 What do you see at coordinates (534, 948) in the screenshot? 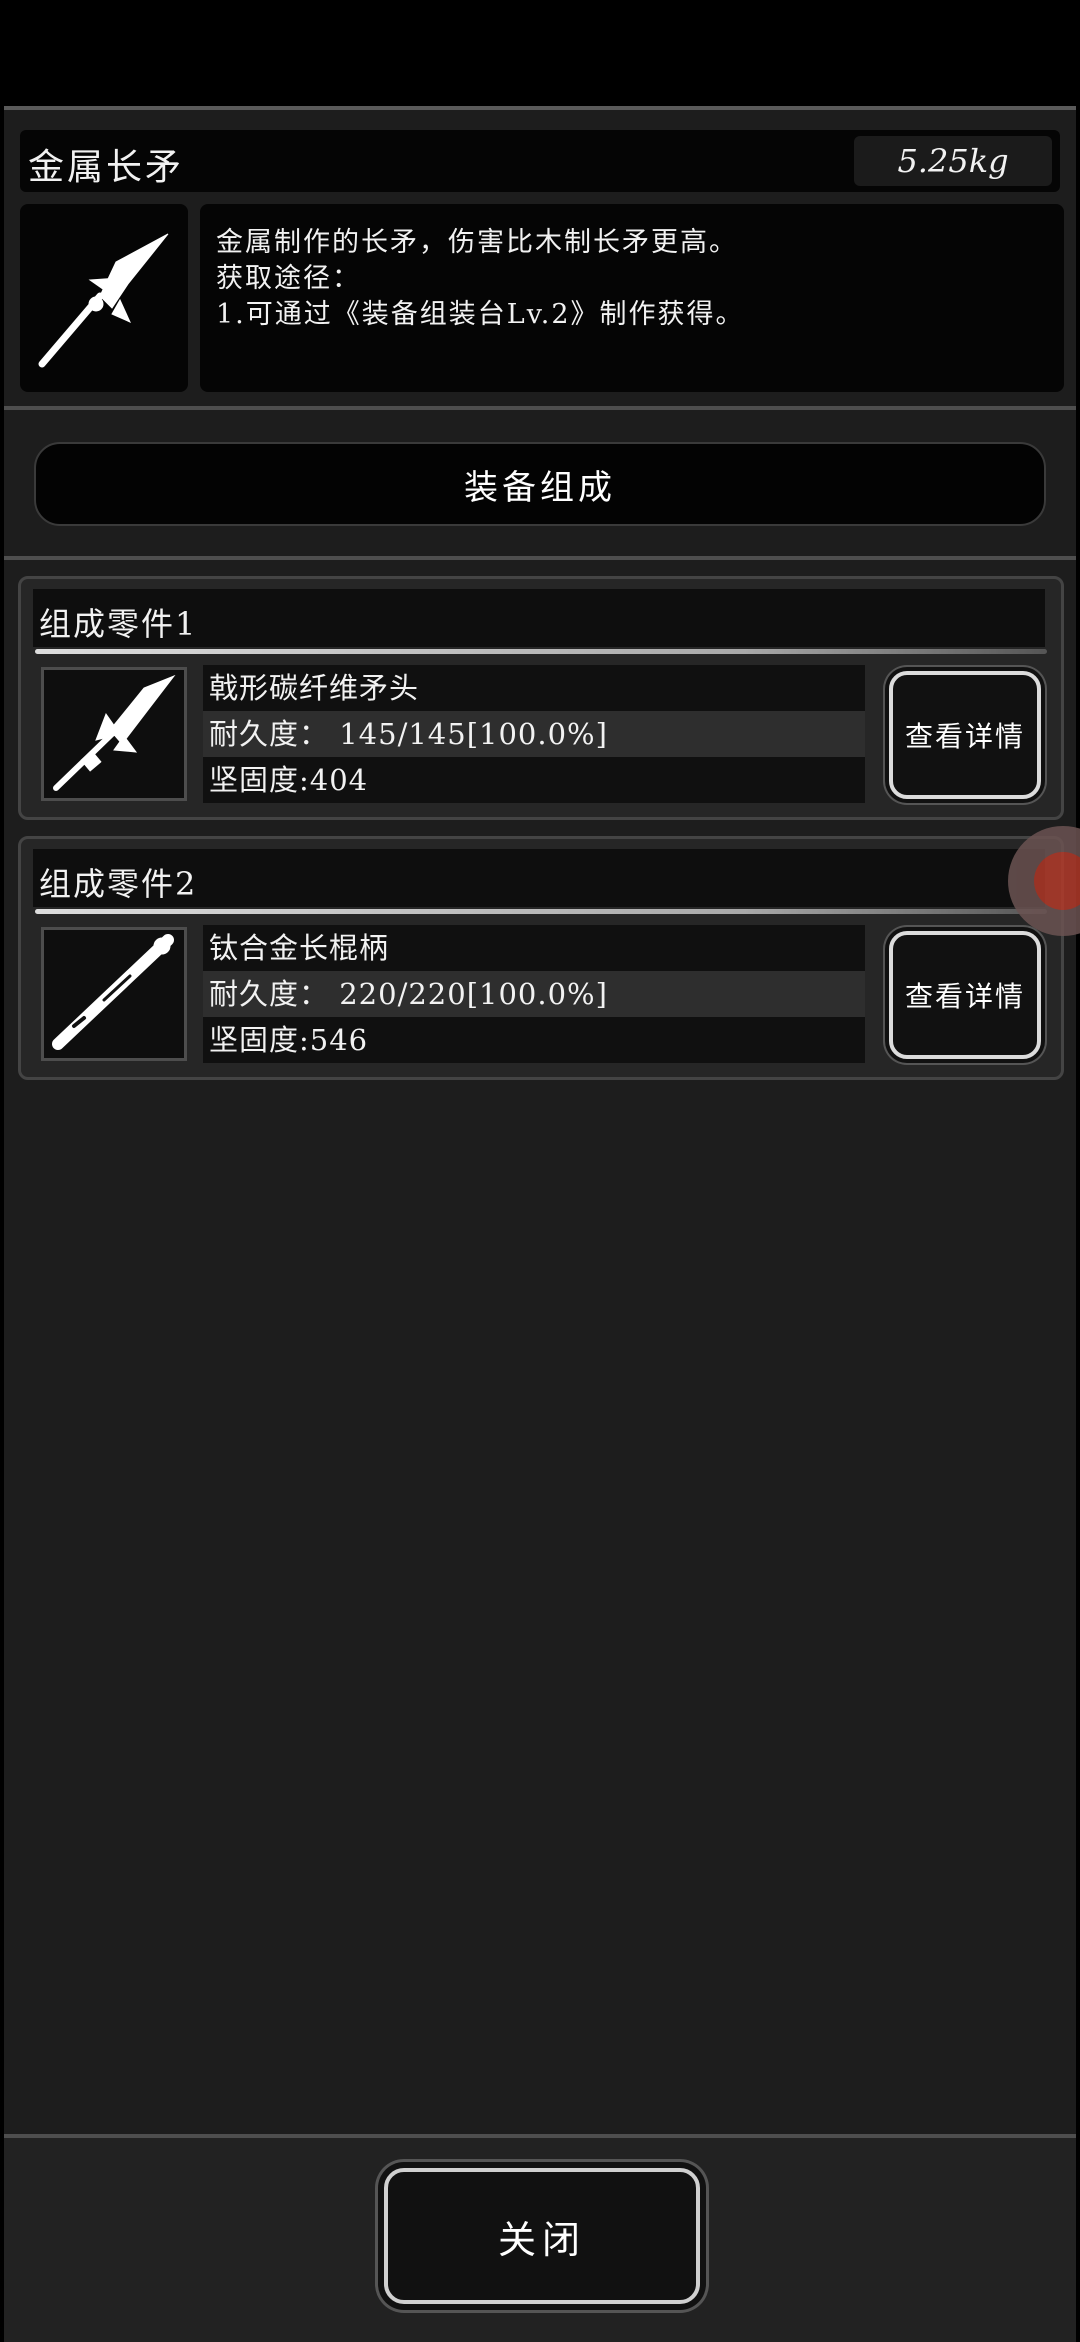
I see `part-name: 钛合金长棍柄` at bounding box center [534, 948].